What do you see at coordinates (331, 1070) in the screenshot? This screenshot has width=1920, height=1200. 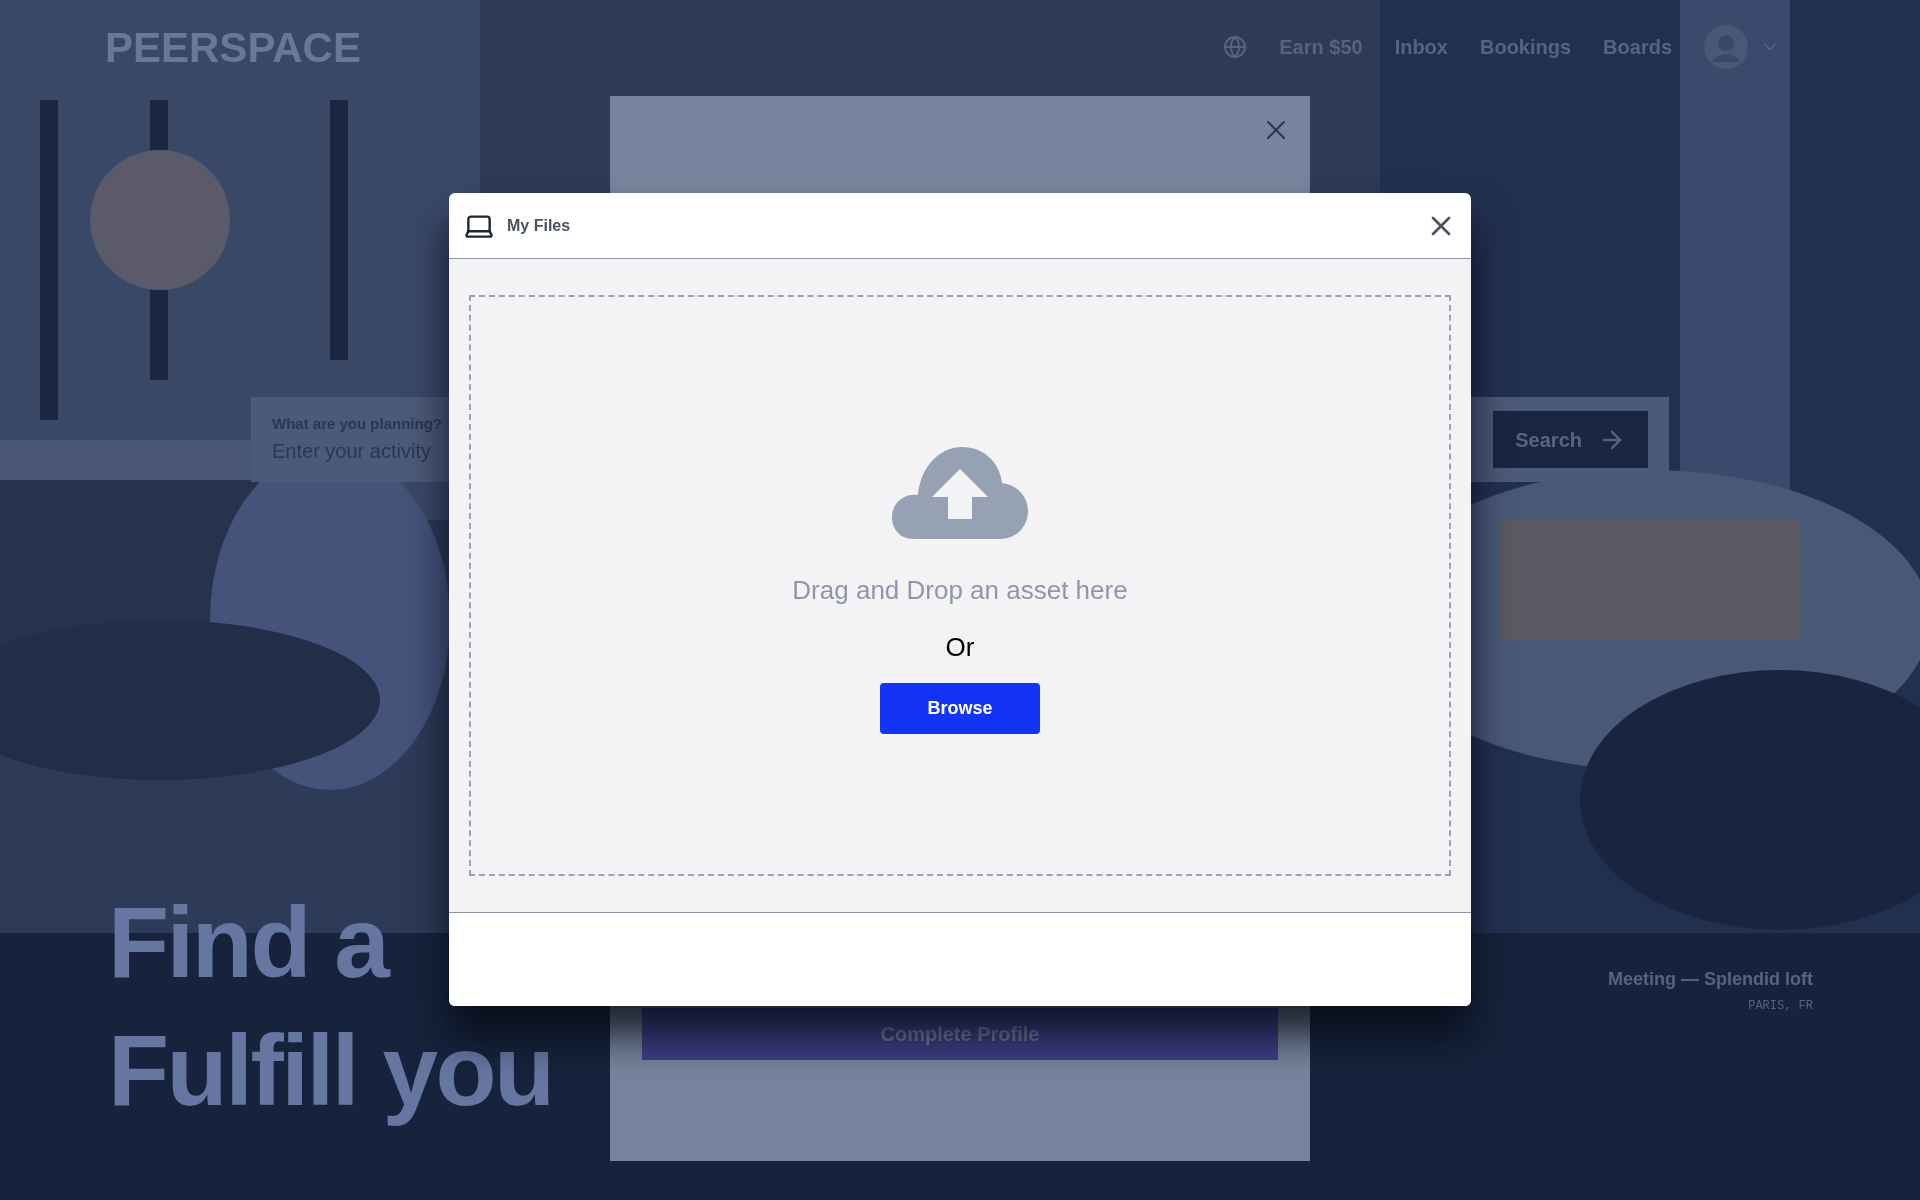 I see `hero-heading: Fulfill you` at bounding box center [331, 1070].